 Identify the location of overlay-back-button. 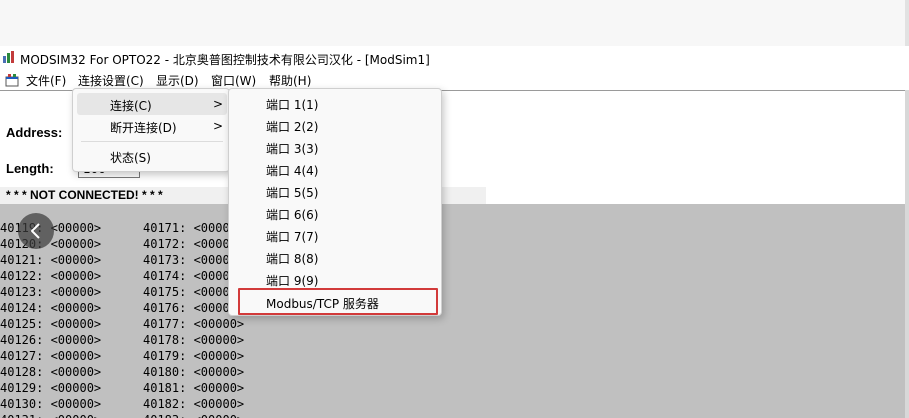
(36, 231).